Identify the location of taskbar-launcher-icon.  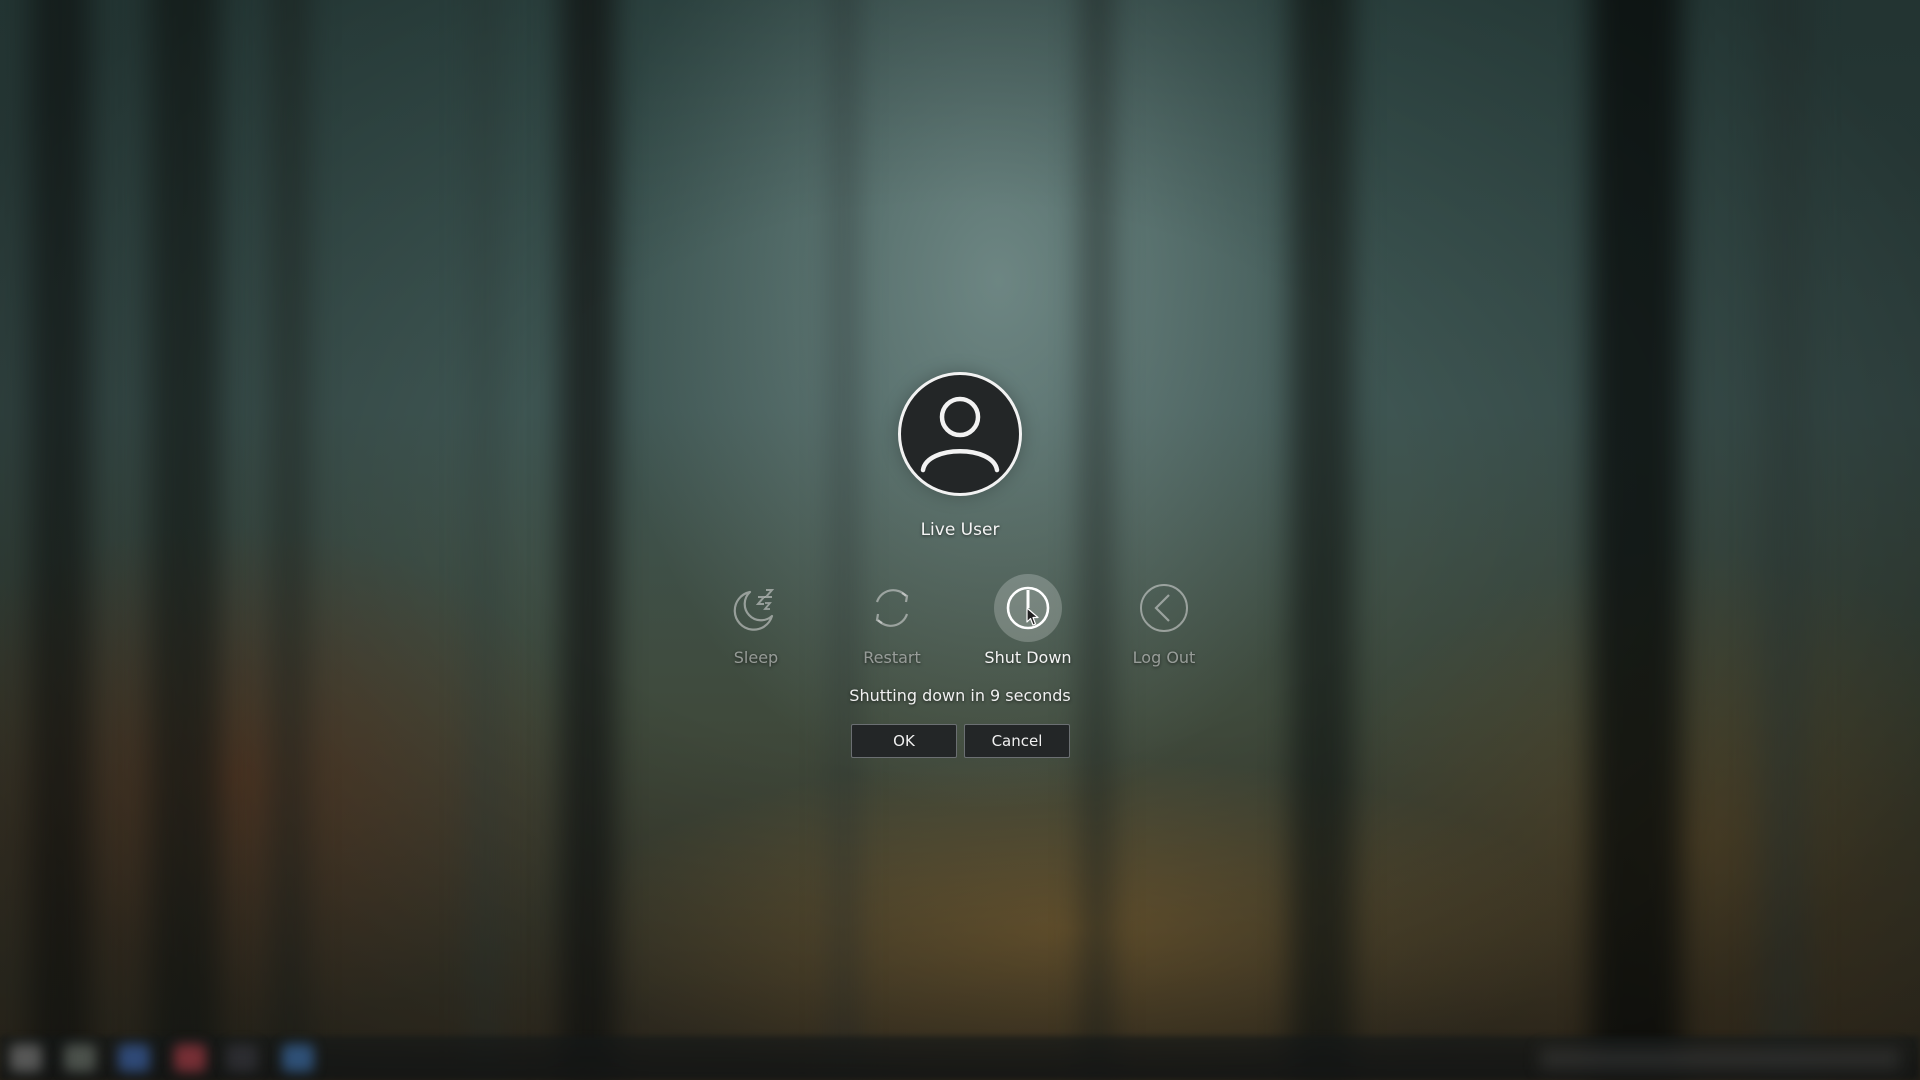
(26, 1058).